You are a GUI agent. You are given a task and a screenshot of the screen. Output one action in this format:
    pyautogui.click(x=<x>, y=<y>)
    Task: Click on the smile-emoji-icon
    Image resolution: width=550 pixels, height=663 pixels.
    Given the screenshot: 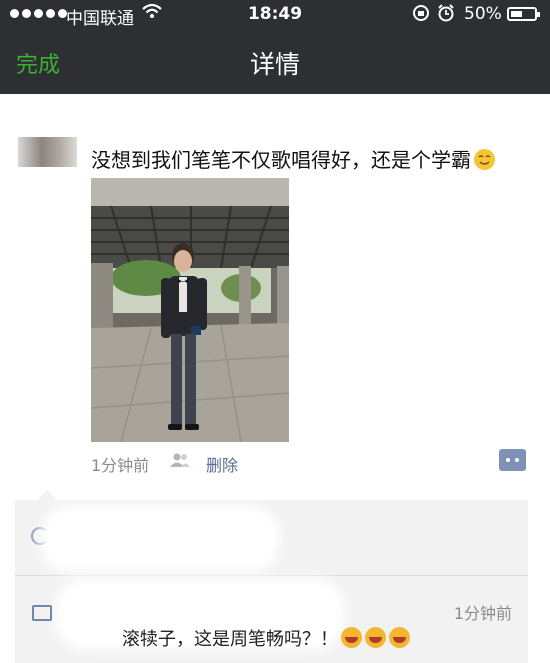 What is the action you would take?
    pyautogui.click(x=484, y=159)
    